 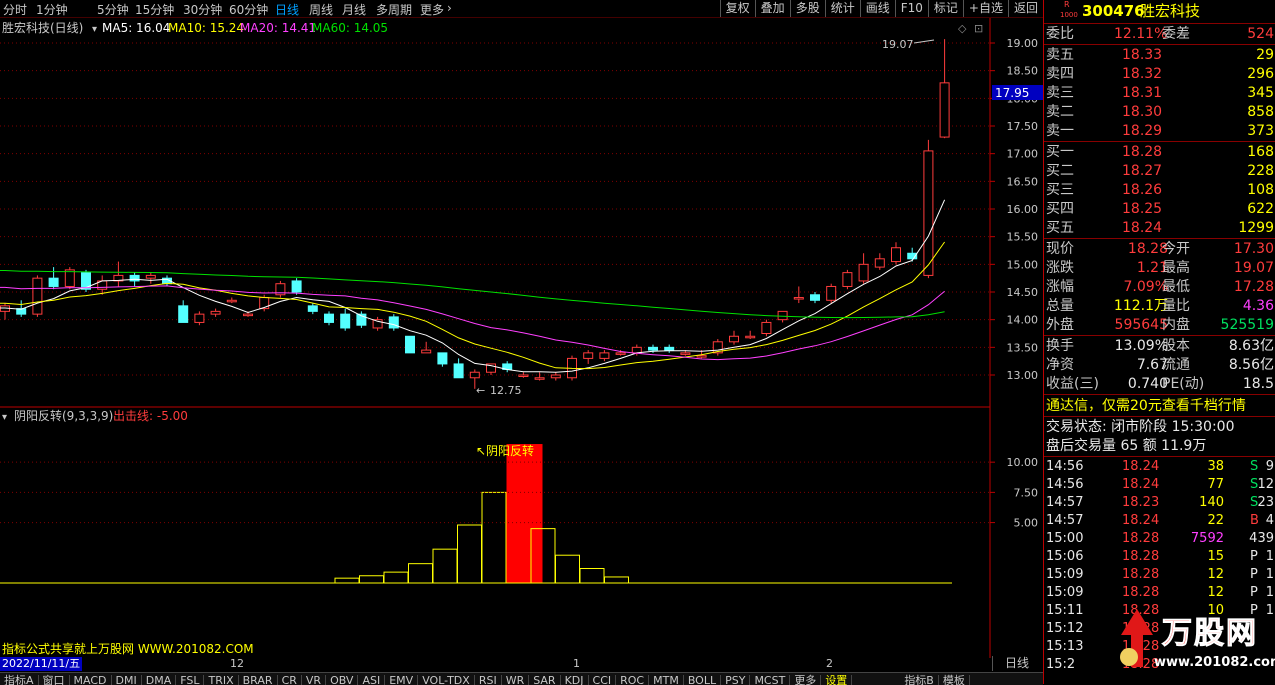 What do you see at coordinates (1067, 4) in the screenshot?
I see `market-tag: R` at bounding box center [1067, 4].